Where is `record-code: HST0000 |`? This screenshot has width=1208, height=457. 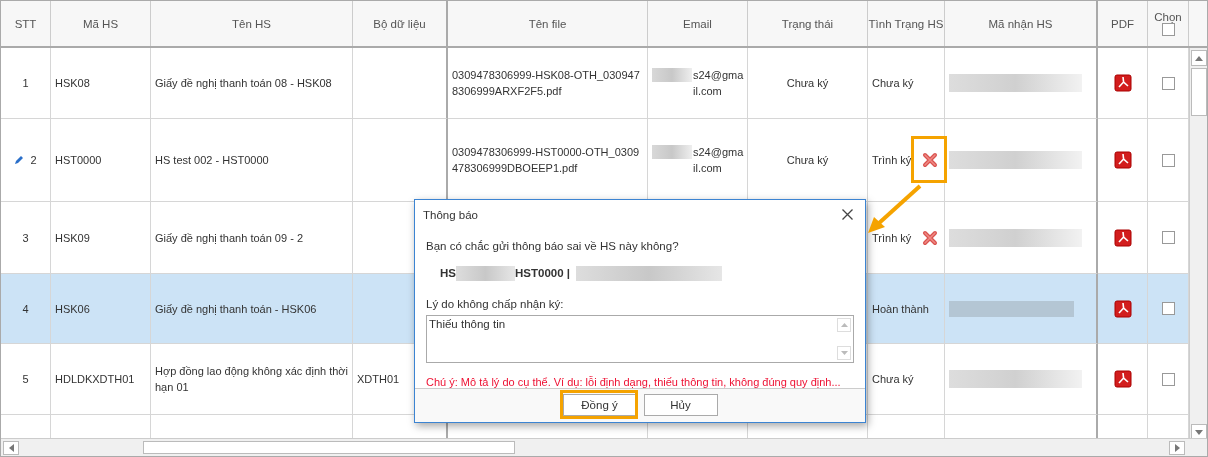 record-code: HST0000 | is located at coordinates (542, 273).